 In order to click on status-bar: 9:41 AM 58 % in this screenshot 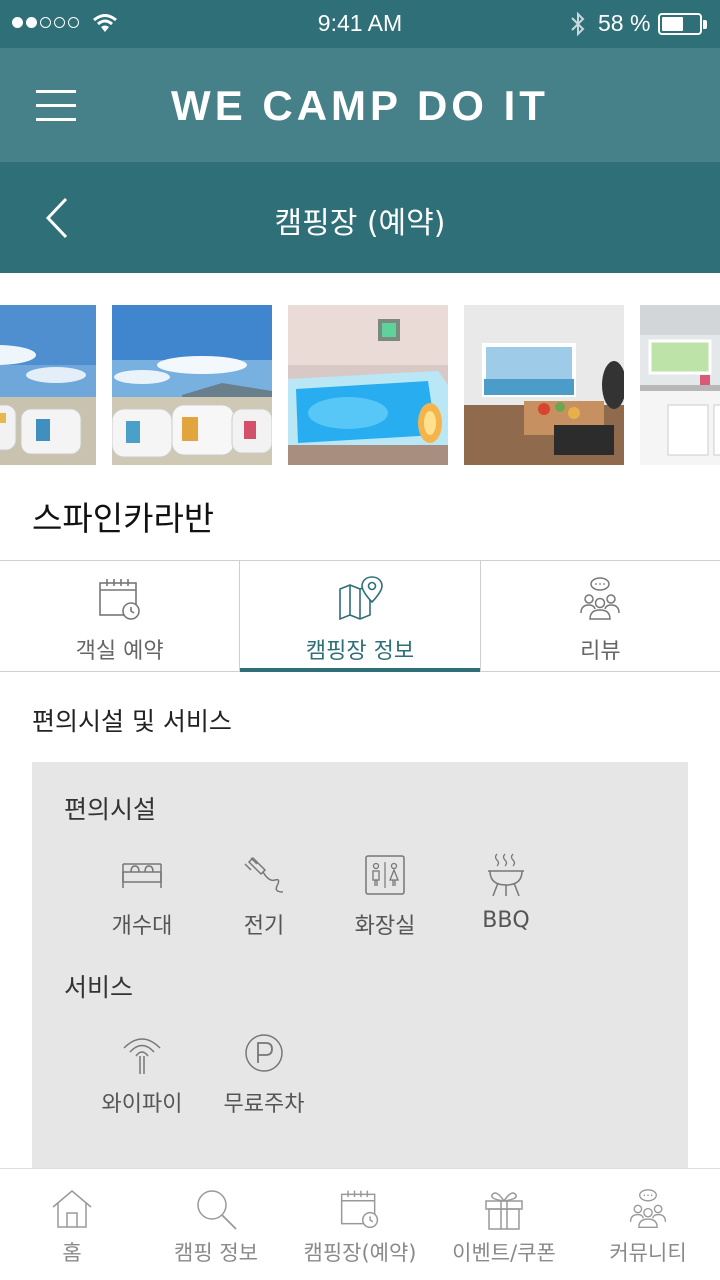, I will do `click(360, 24)`.